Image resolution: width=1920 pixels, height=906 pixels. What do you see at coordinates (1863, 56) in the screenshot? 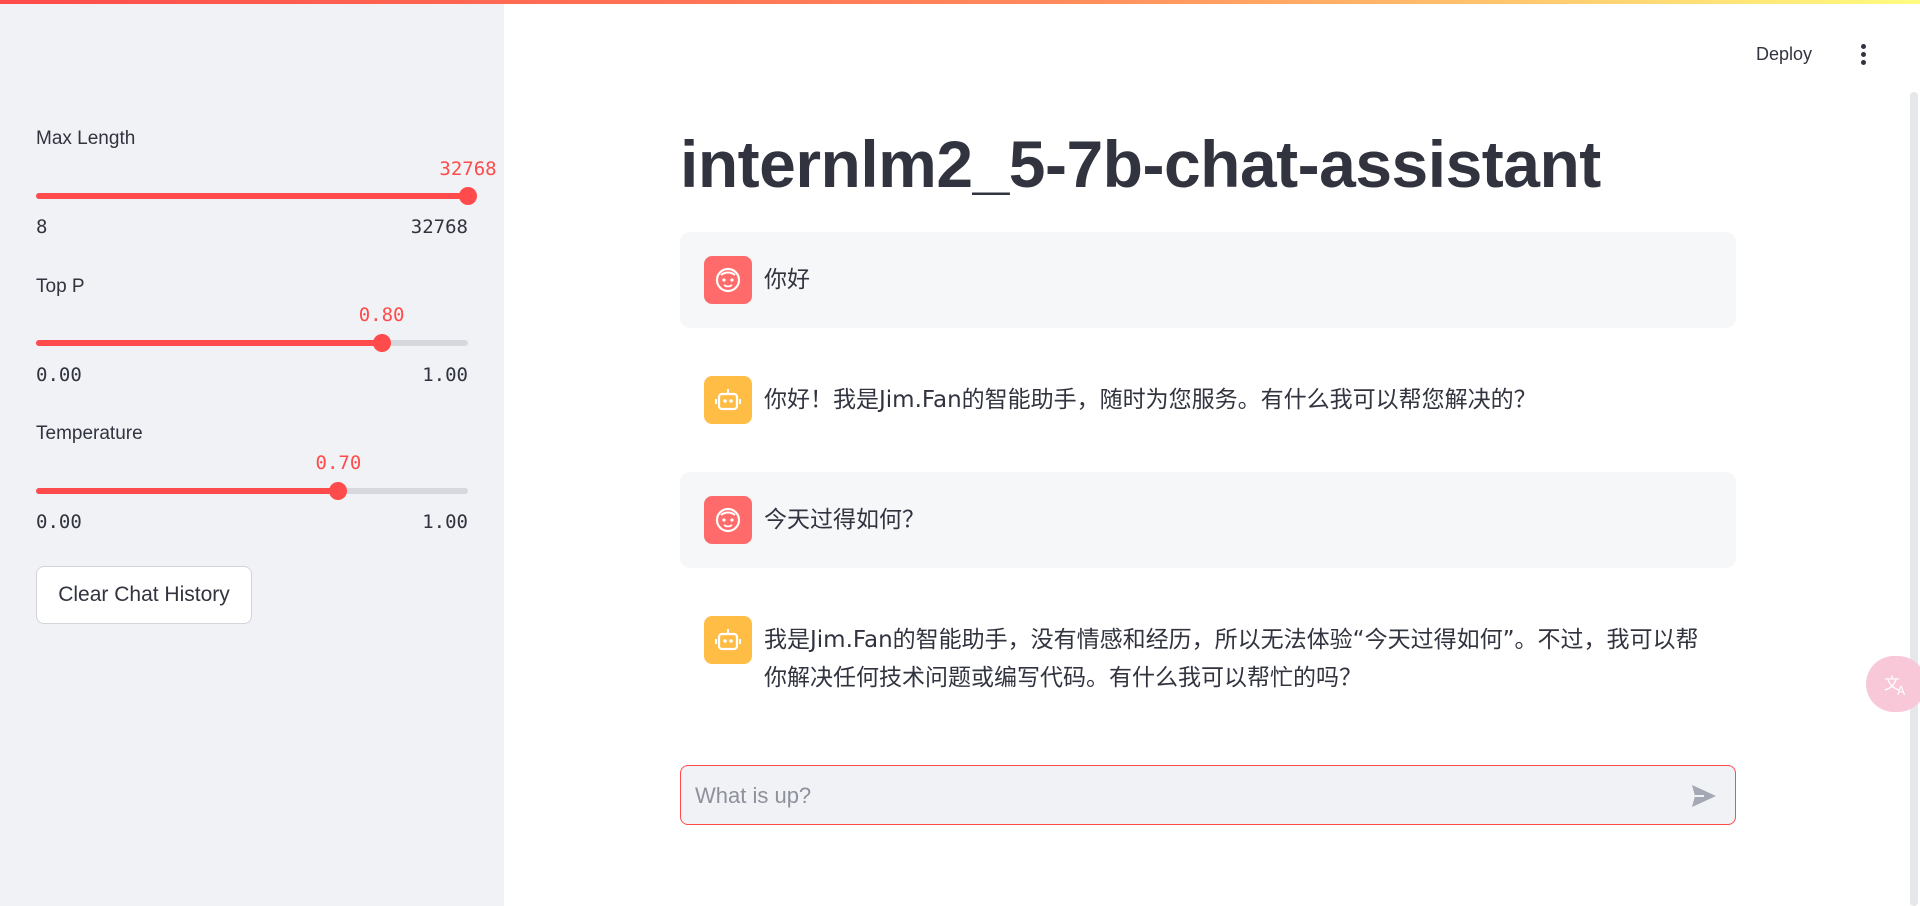
I see `more-vertical-icon` at bounding box center [1863, 56].